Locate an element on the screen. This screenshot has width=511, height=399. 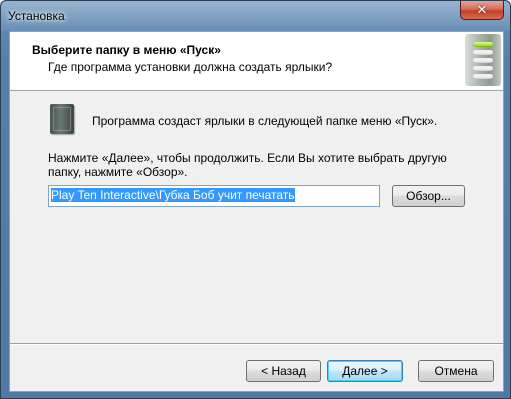
back-button: < Назад is located at coordinates (283, 371).